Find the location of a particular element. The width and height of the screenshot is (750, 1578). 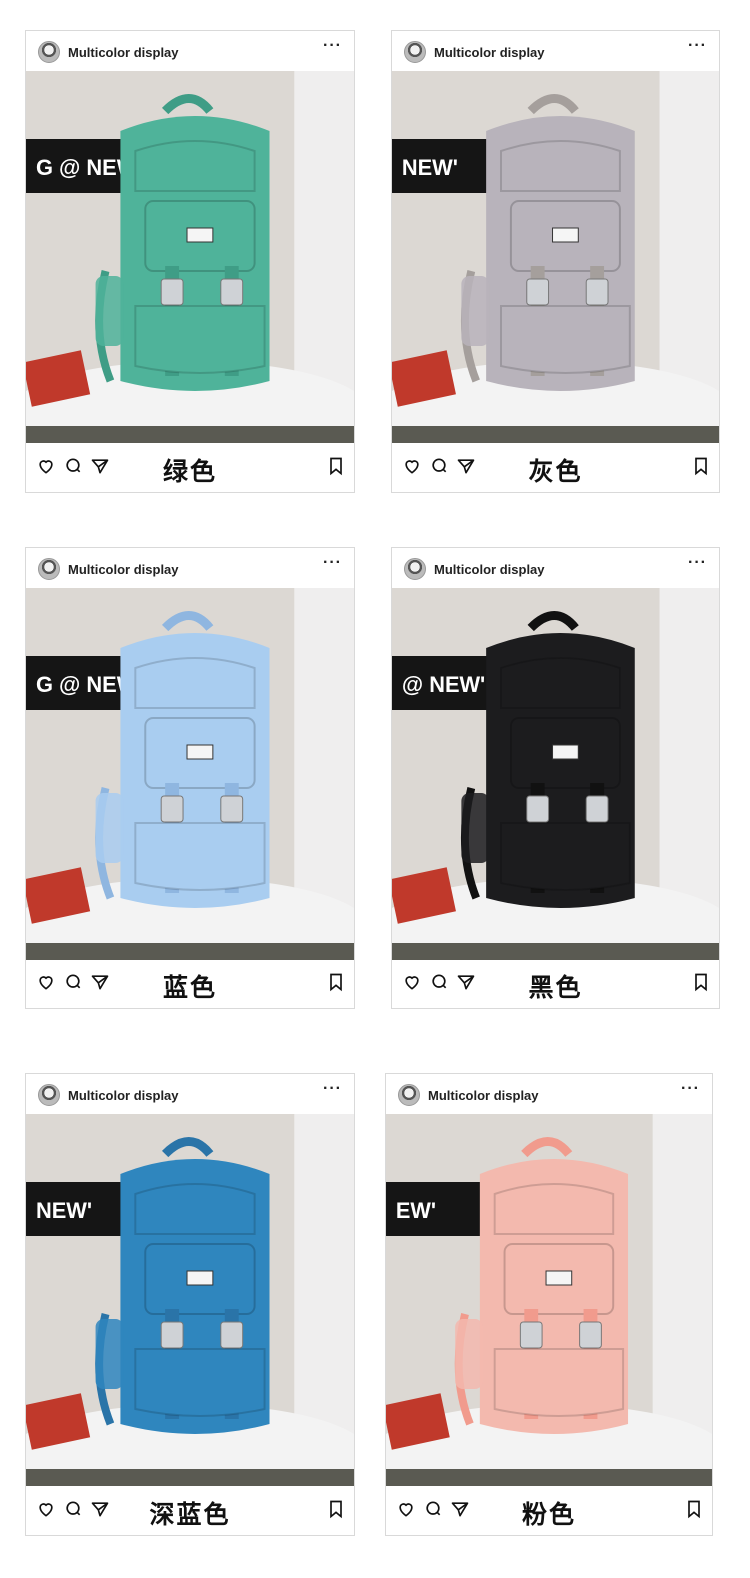

post-footer: 深蓝色 is located at coordinates (190, 1511).